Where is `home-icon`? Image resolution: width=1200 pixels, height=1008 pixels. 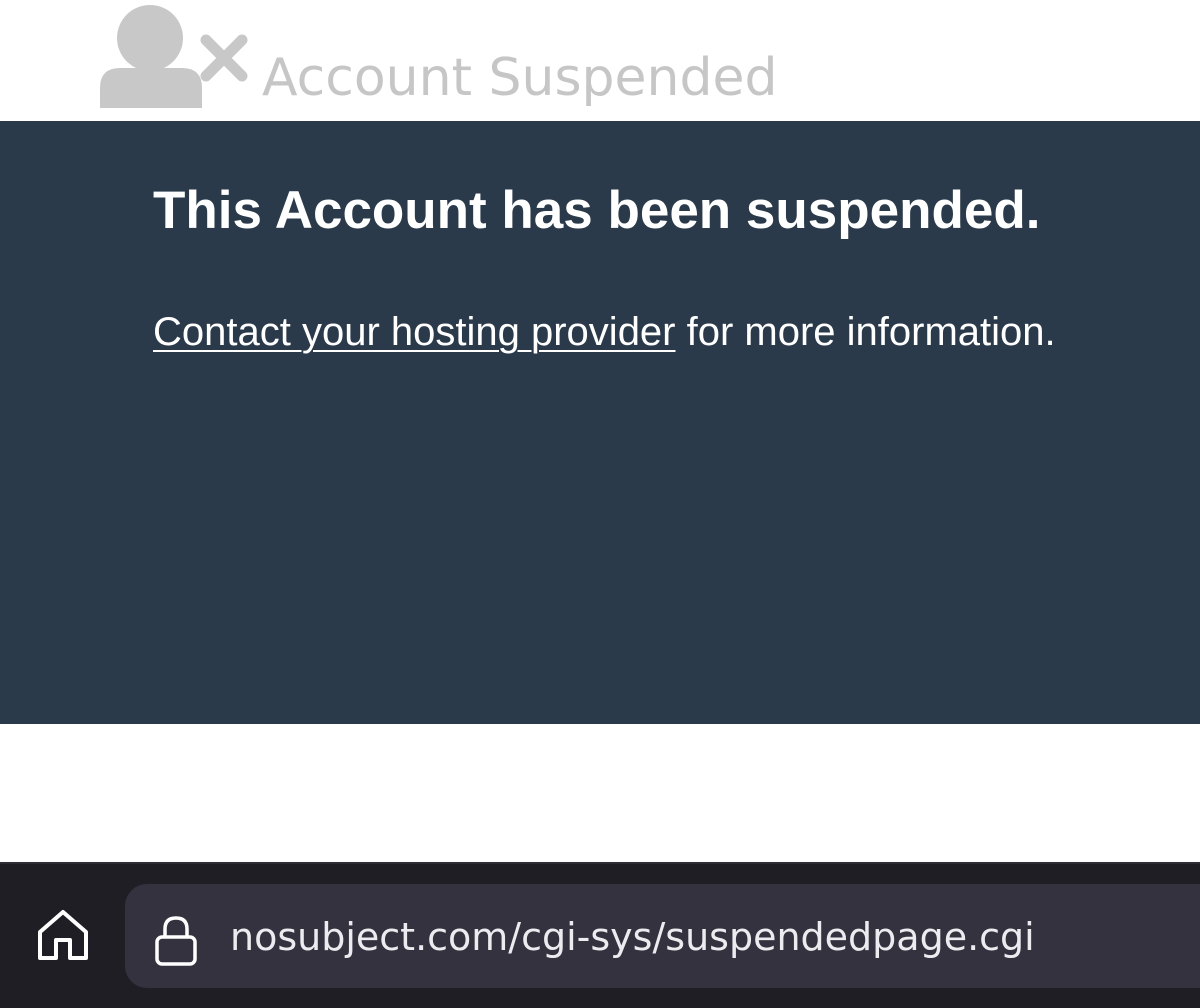
home-icon is located at coordinates (63, 935).